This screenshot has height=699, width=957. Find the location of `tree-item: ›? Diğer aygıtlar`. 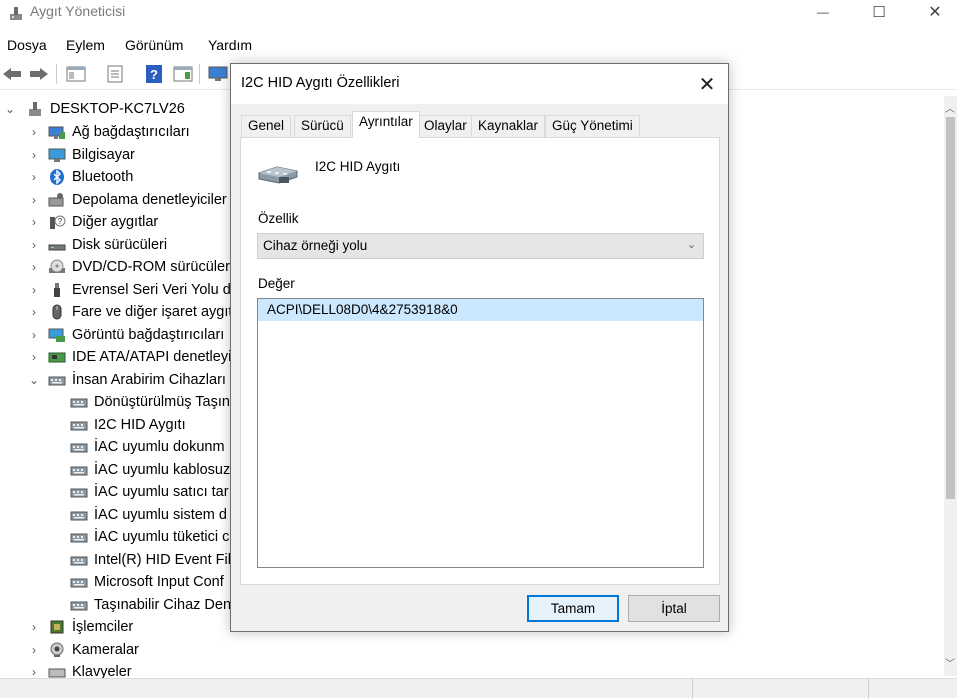

tree-item: ›? Diğer aygıtlar is located at coordinates (93, 222).